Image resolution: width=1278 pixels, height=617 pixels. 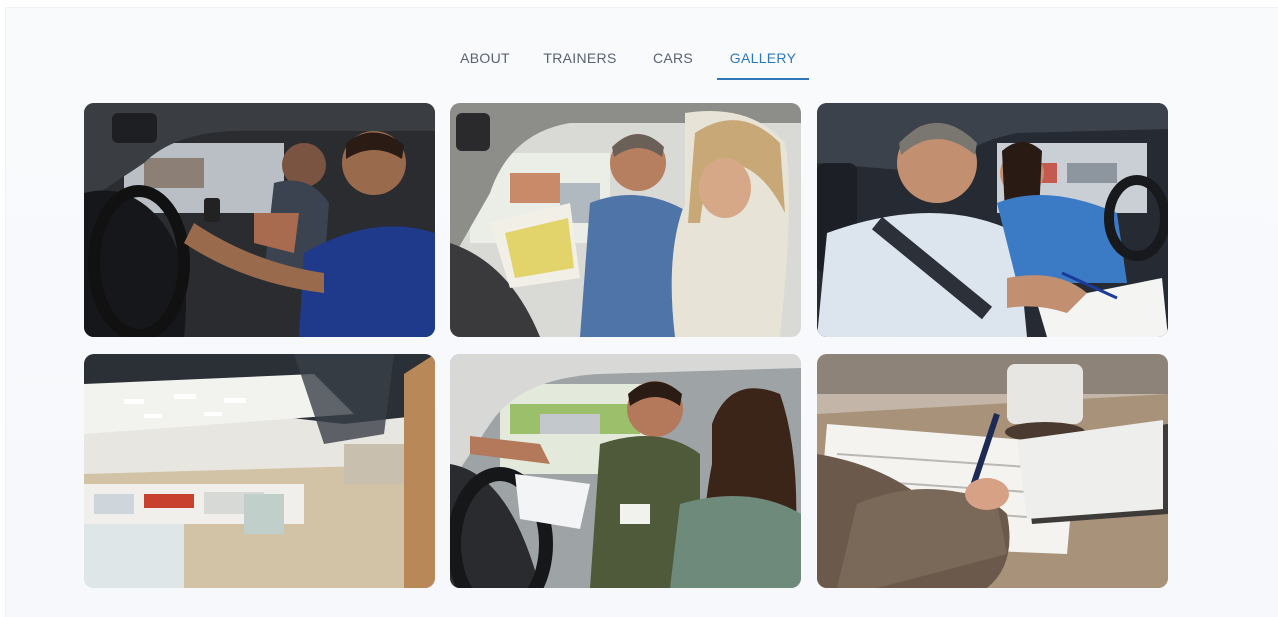 What do you see at coordinates (673, 63) in the screenshot?
I see `tab-cars: CARS` at bounding box center [673, 63].